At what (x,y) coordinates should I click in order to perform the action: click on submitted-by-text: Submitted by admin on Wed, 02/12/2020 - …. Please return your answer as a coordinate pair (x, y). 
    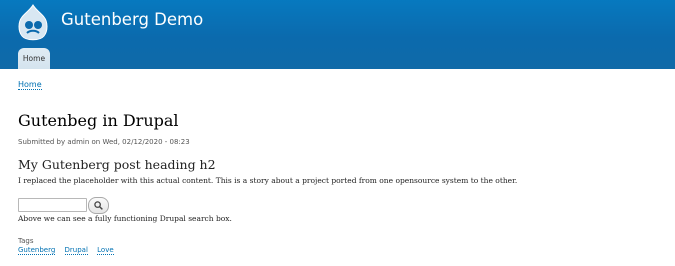
    Looking at the image, I should click on (104, 142).